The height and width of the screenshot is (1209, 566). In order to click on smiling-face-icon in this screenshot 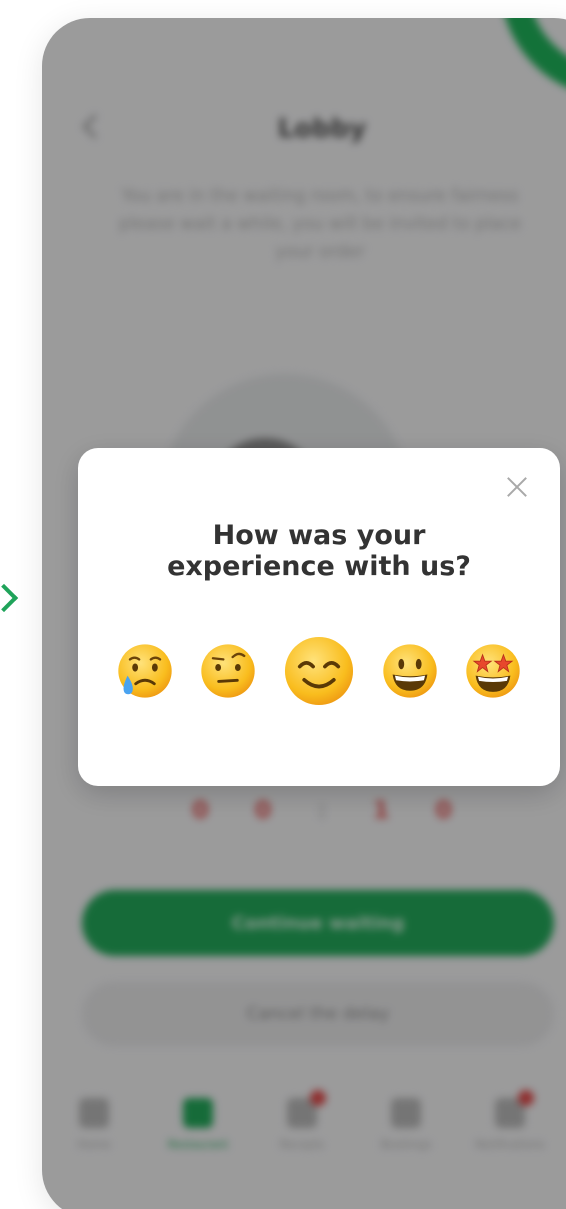, I will do `click(319, 671)`.